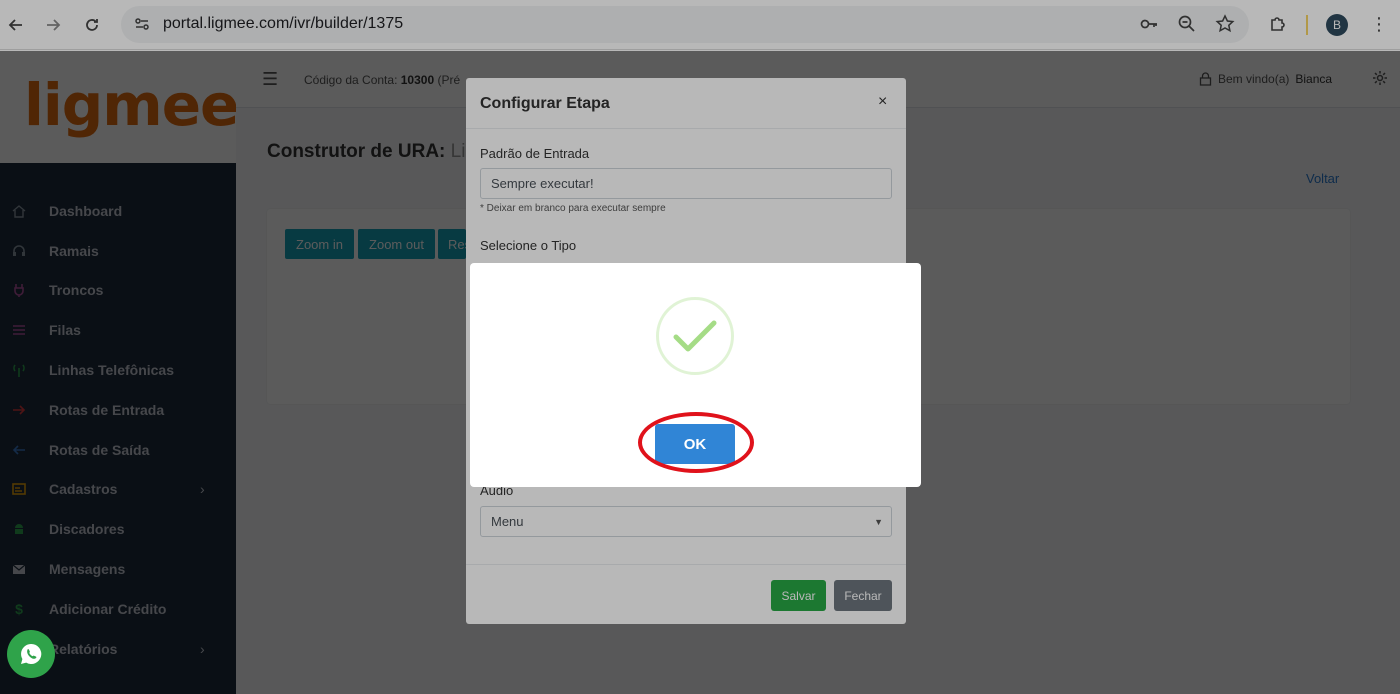 The image size is (1400, 694). What do you see at coordinates (31, 654) in the screenshot?
I see `whatsapp-icon` at bounding box center [31, 654].